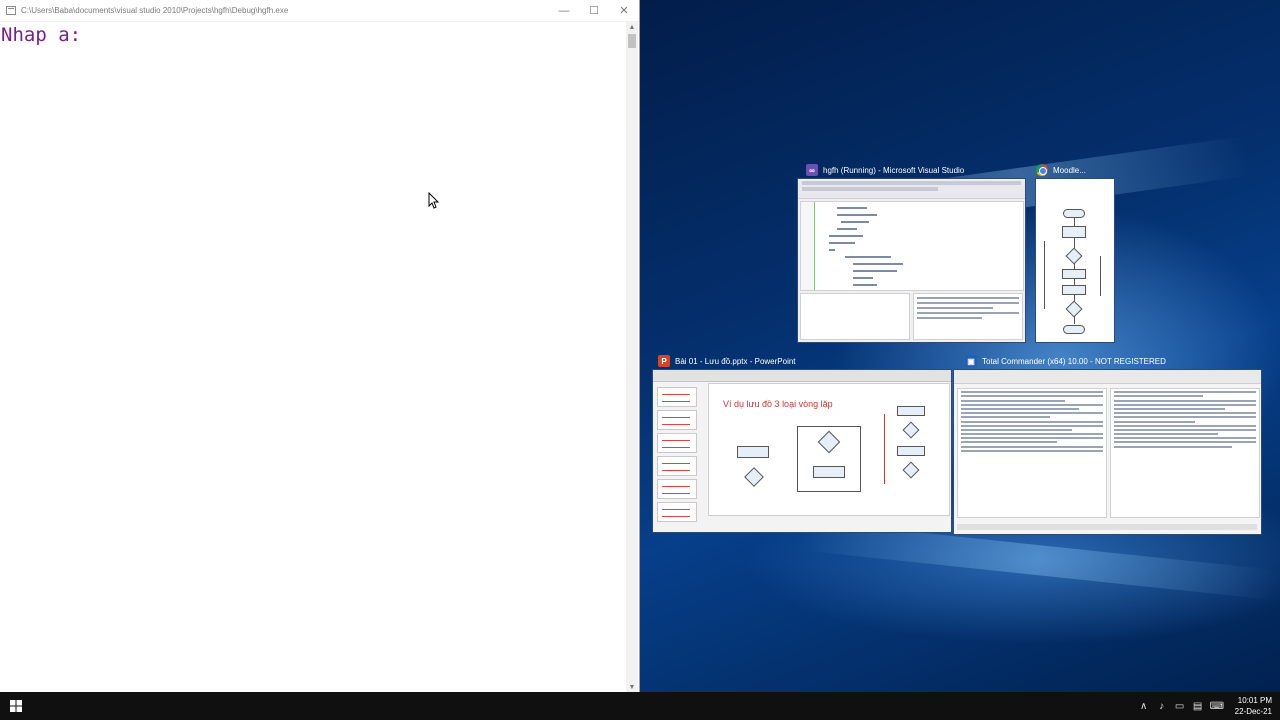 This screenshot has height=720, width=1280. What do you see at coordinates (1162, 706) in the screenshot?
I see `volume-icon: ♪` at bounding box center [1162, 706].